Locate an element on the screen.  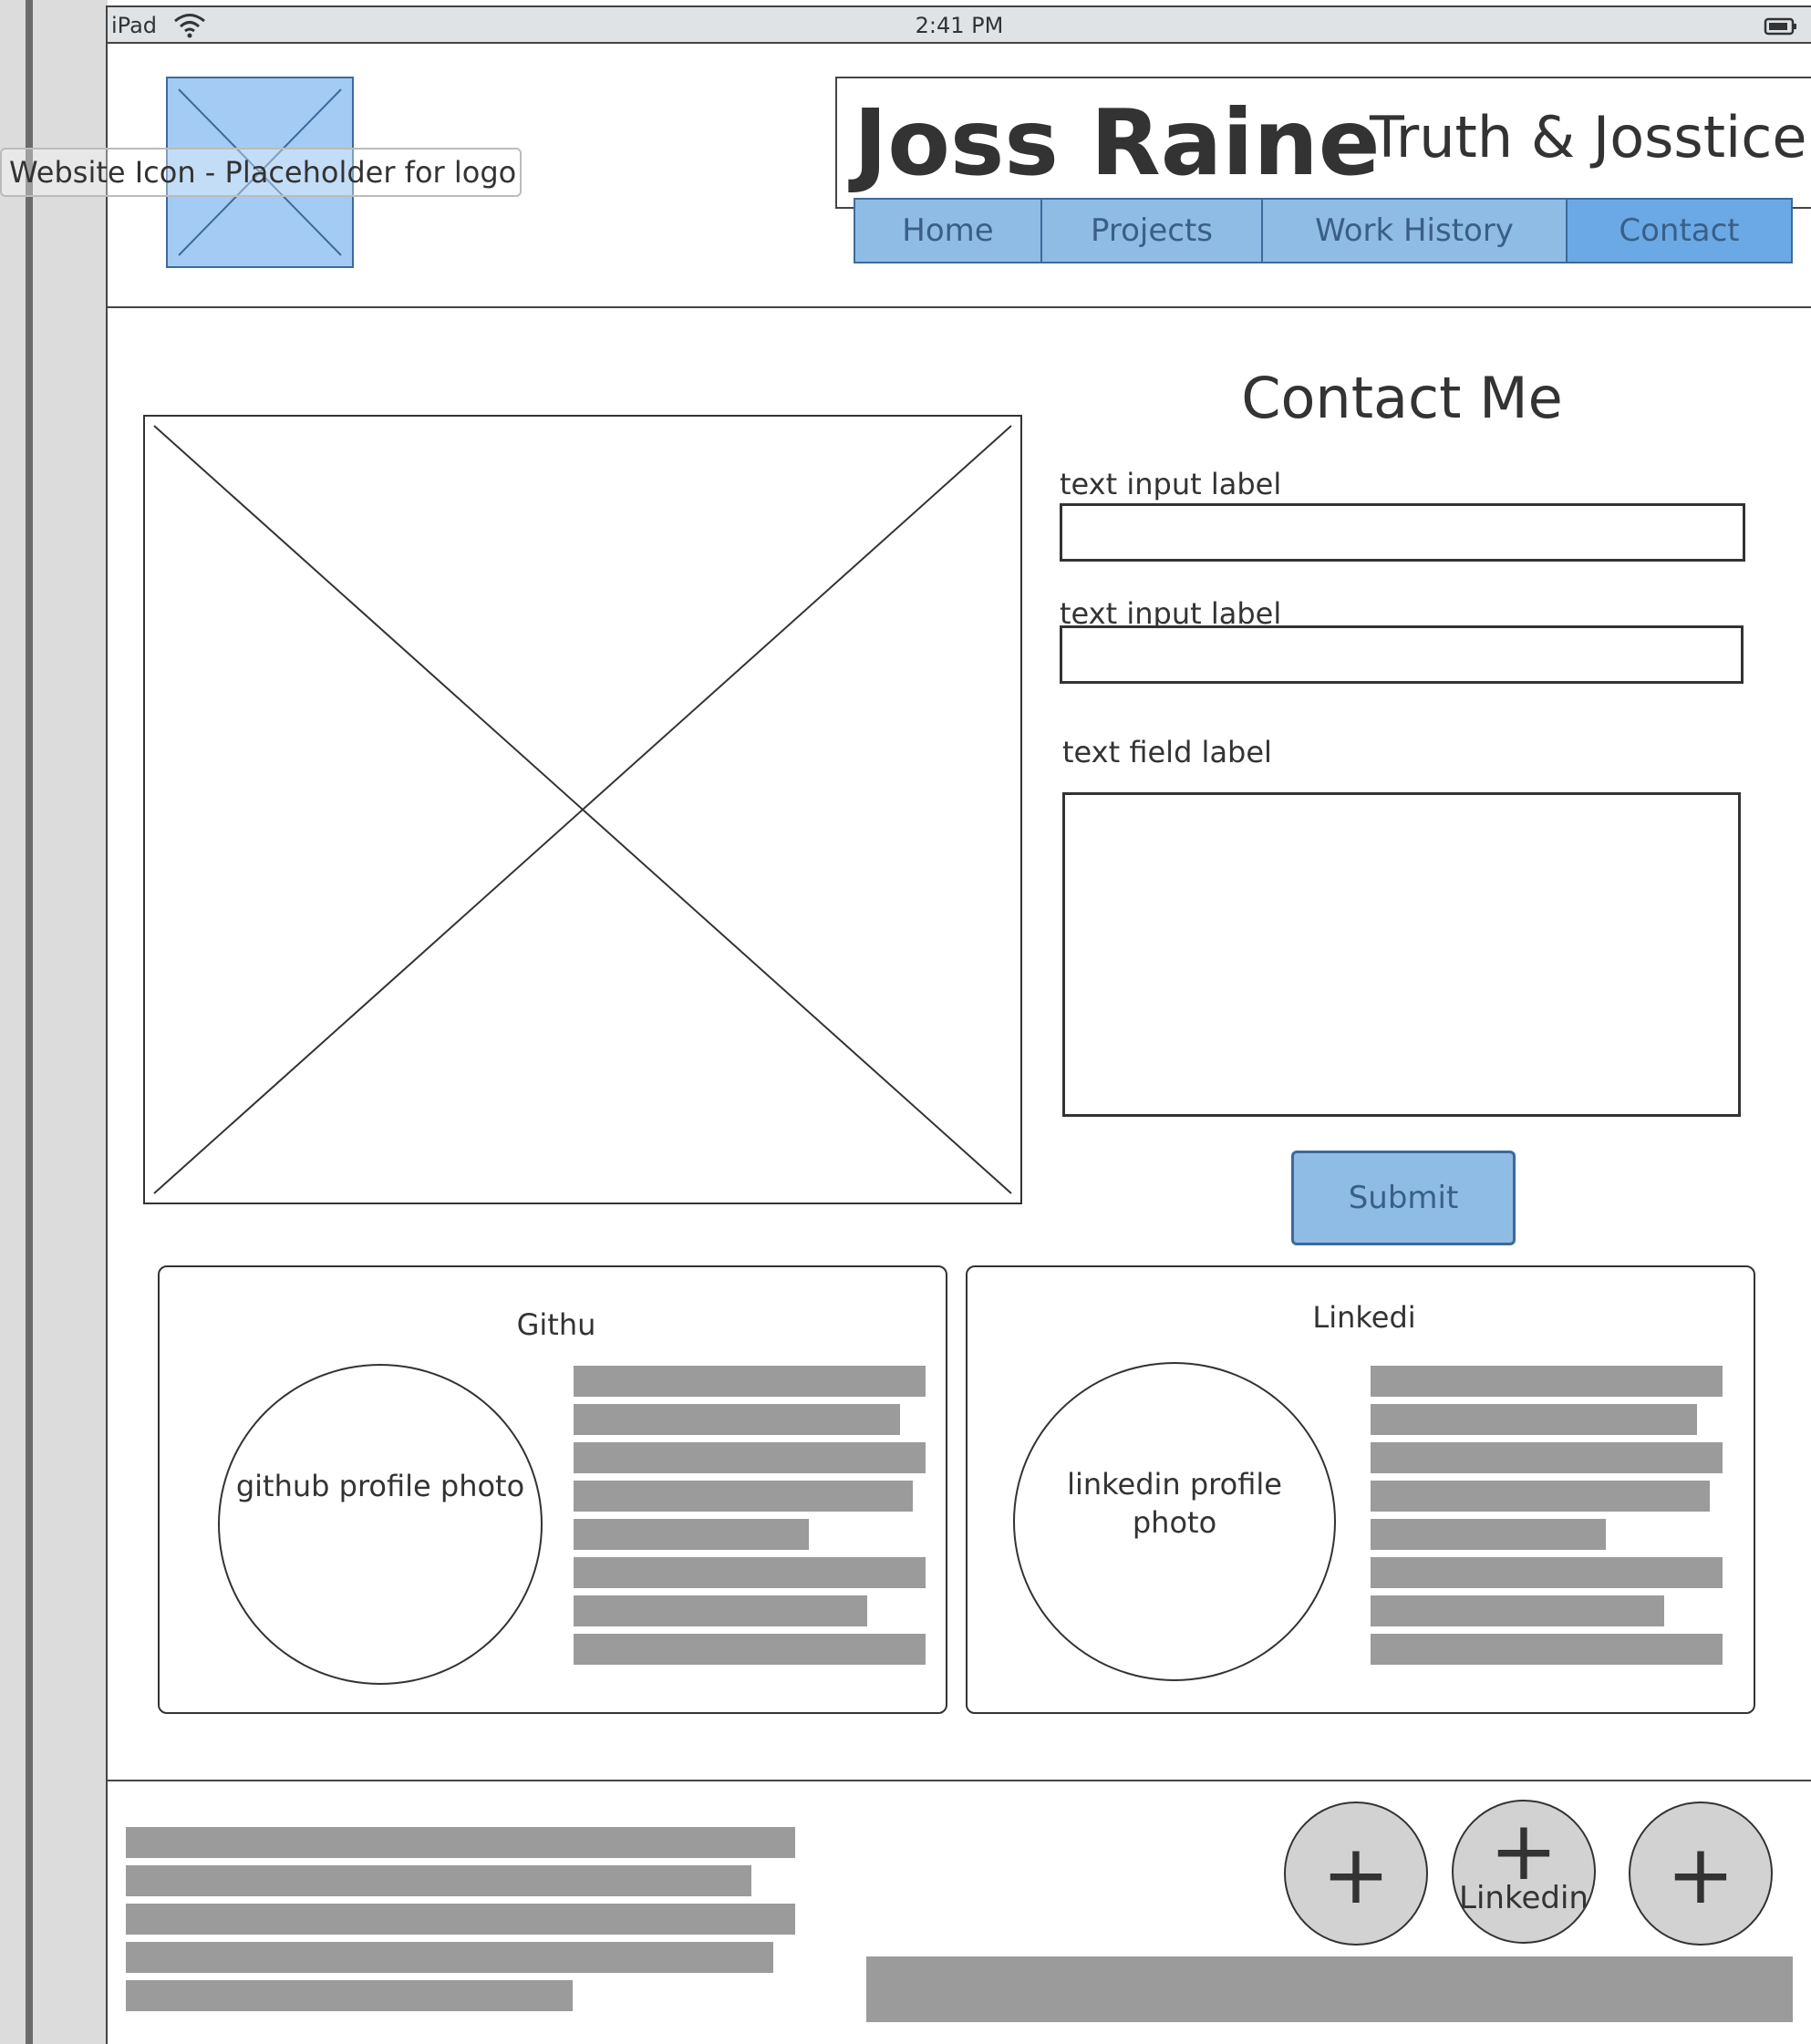
site-footer: + + Linkedin + is located at coordinates (958, 1912).